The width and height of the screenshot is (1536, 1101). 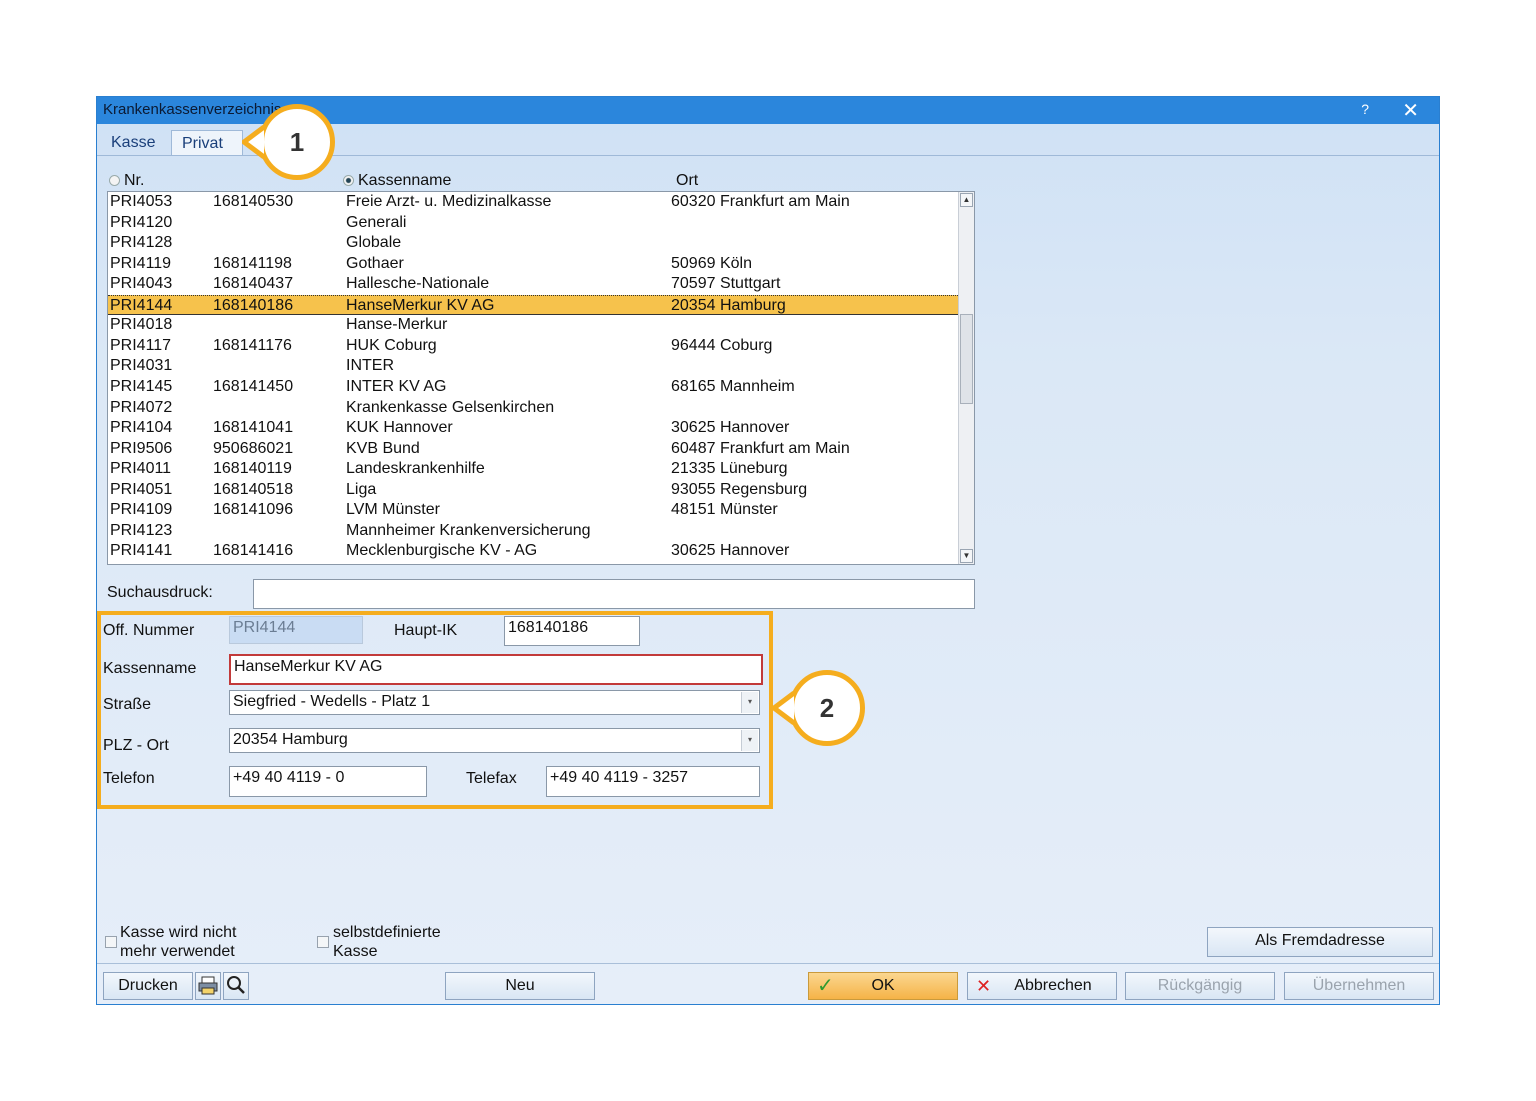 What do you see at coordinates (733, 386) in the screenshot?
I see `cell-ort: 68165 Mannheim` at bounding box center [733, 386].